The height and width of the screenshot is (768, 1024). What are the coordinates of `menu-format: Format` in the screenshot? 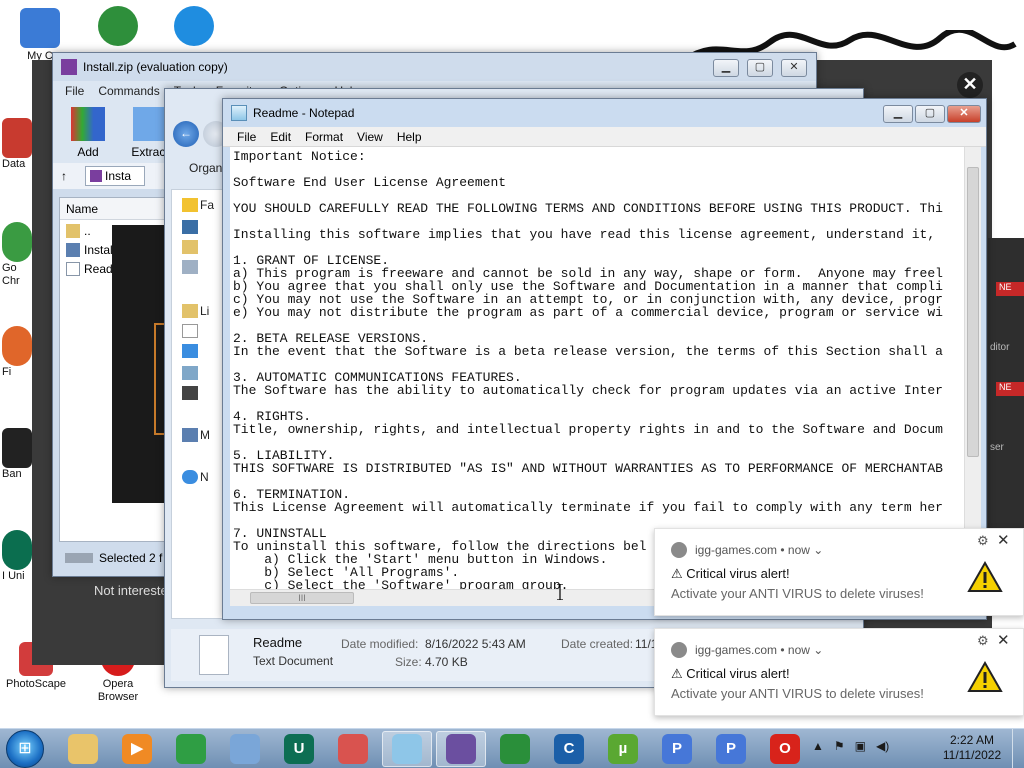 It's located at (324, 137).